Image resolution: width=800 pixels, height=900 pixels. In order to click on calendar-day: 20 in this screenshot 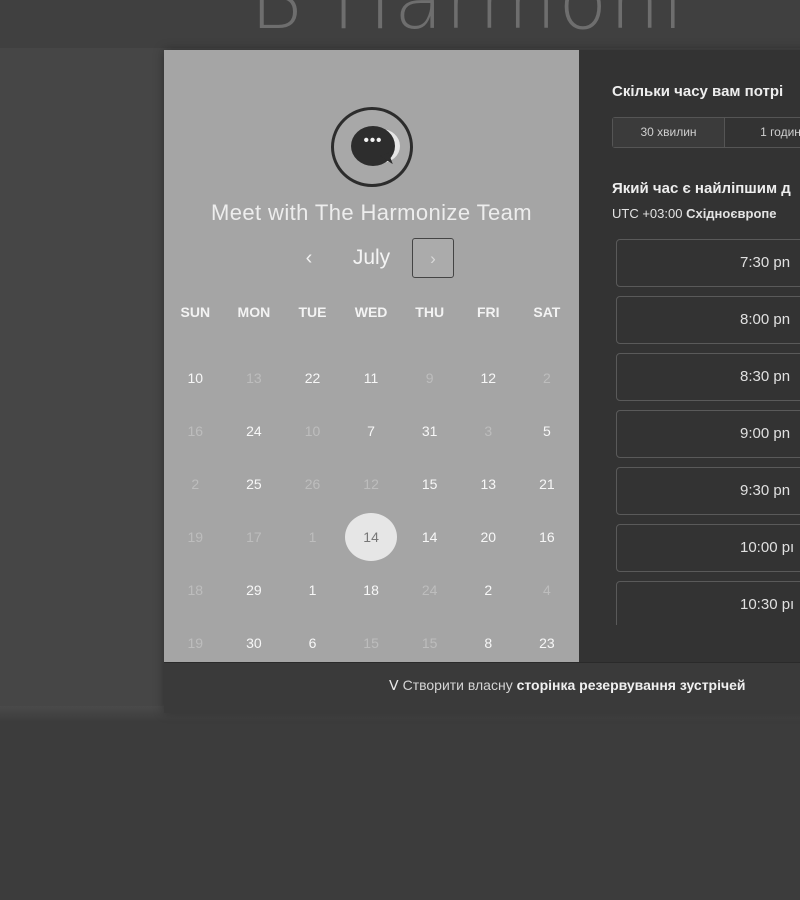, I will do `click(488, 537)`.